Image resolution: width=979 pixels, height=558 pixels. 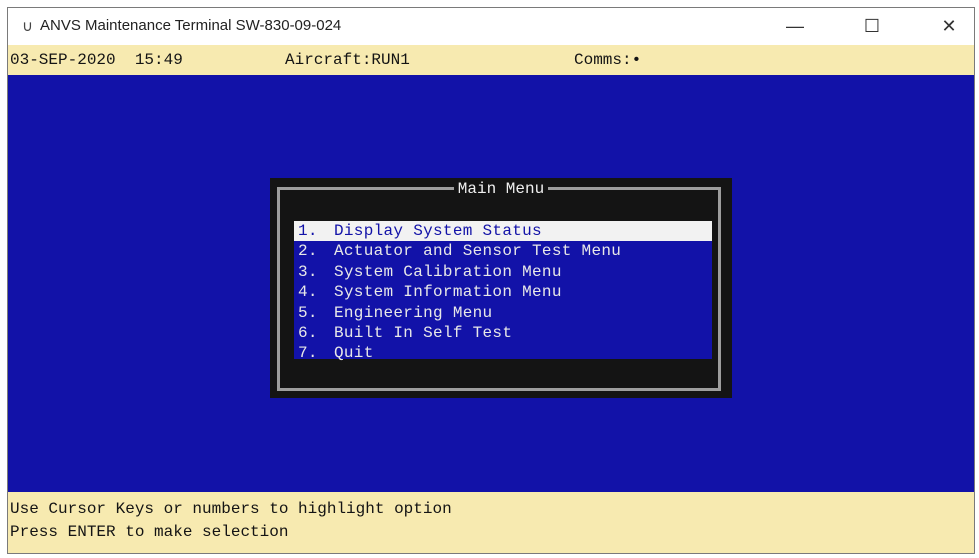 What do you see at coordinates (438, 231) in the screenshot?
I see `menu-item-label: Display System Status` at bounding box center [438, 231].